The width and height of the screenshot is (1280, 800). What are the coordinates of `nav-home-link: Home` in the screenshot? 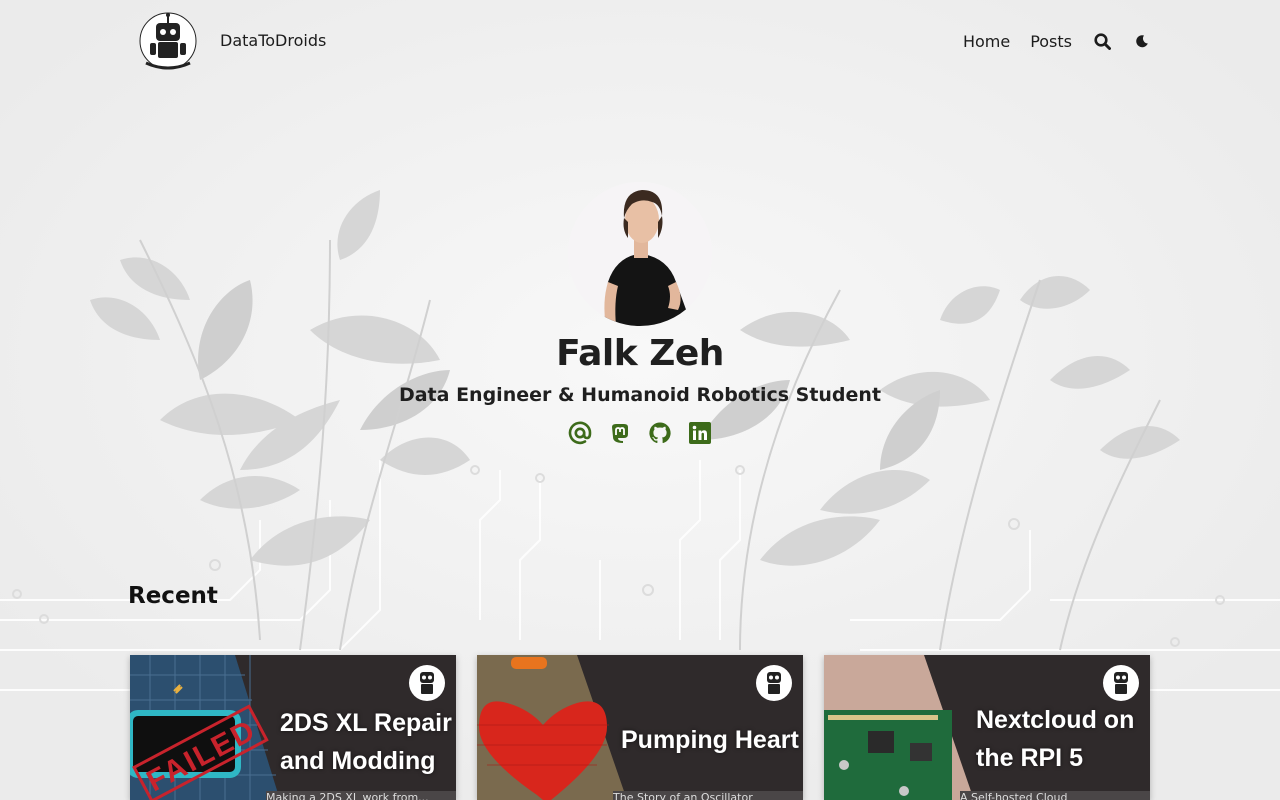 It's located at (986, 41).